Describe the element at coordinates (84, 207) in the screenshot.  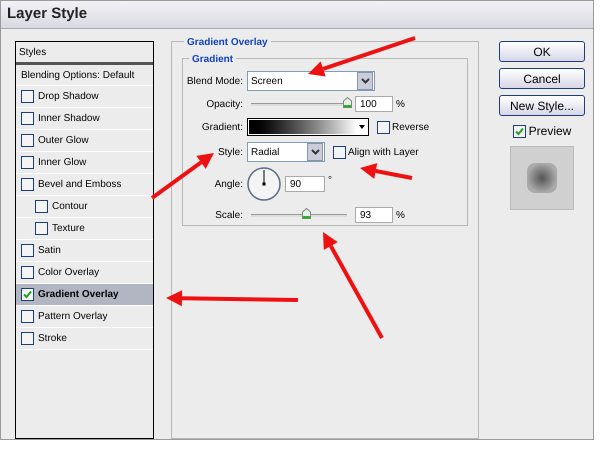
I see `style-item: Contour` at that location.